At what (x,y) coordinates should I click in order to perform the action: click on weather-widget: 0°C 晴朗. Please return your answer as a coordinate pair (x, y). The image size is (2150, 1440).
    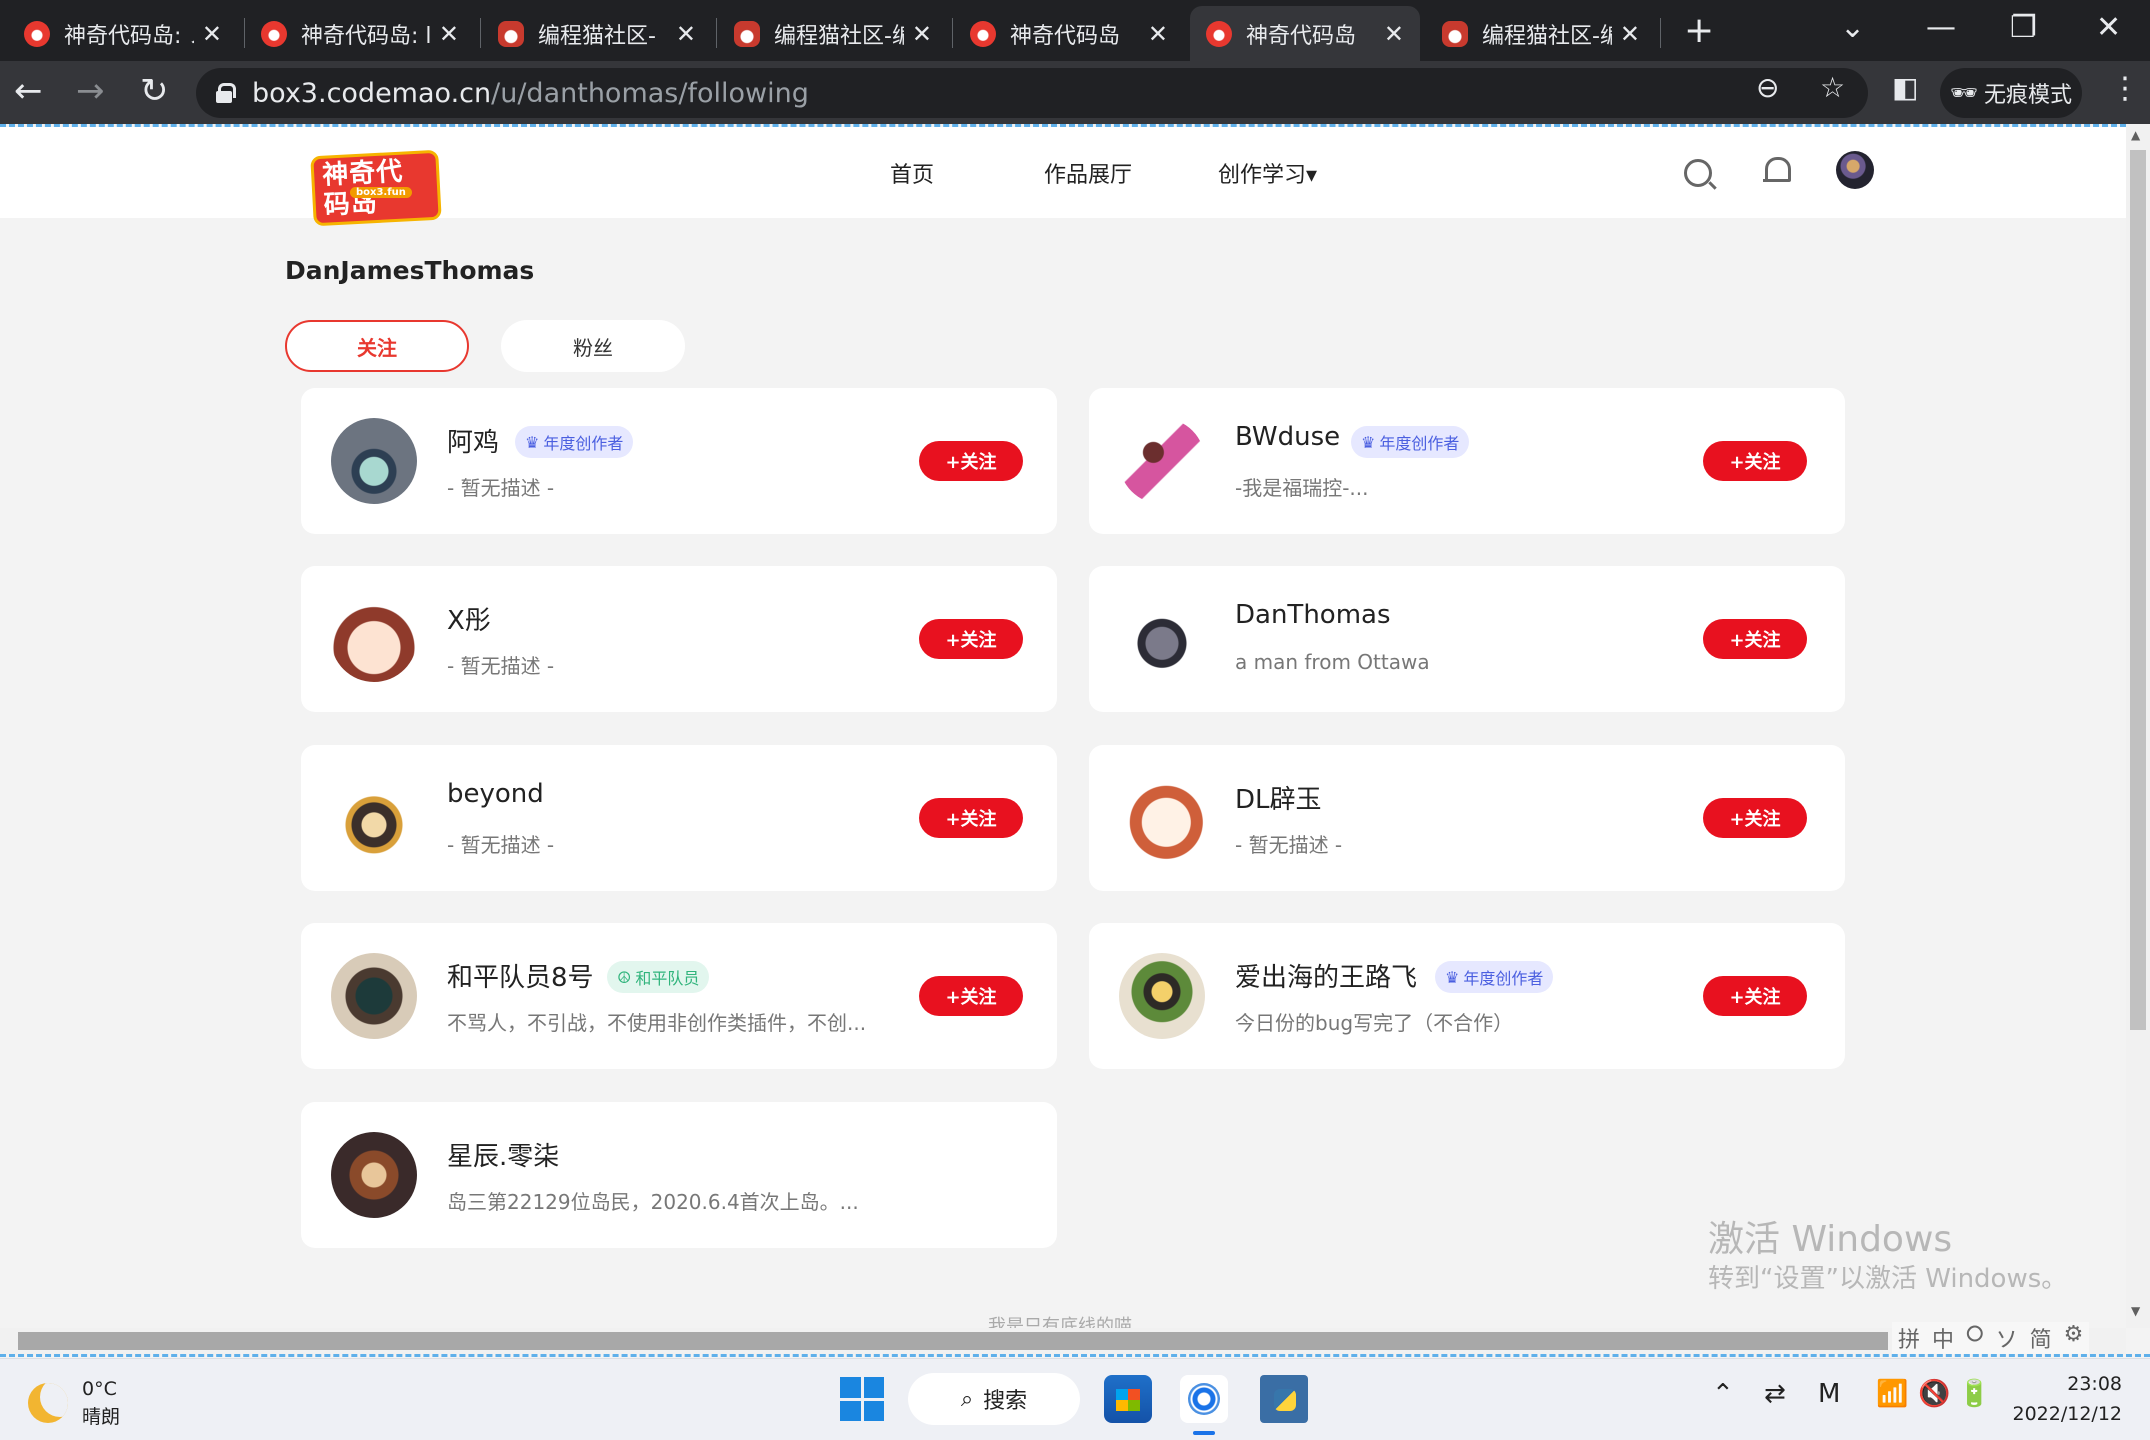
    Looking at the image, I should click on (74, 1403).